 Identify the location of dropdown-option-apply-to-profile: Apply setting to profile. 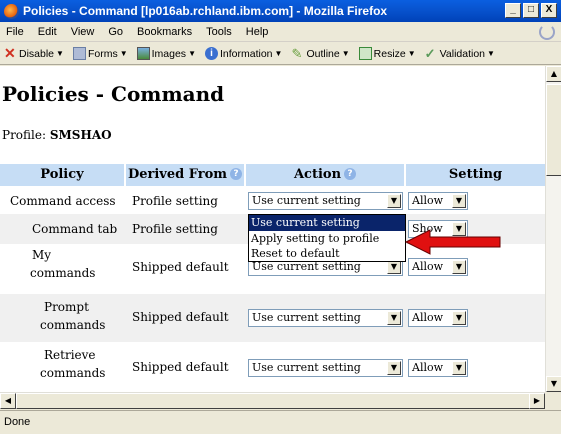
(327, 239).